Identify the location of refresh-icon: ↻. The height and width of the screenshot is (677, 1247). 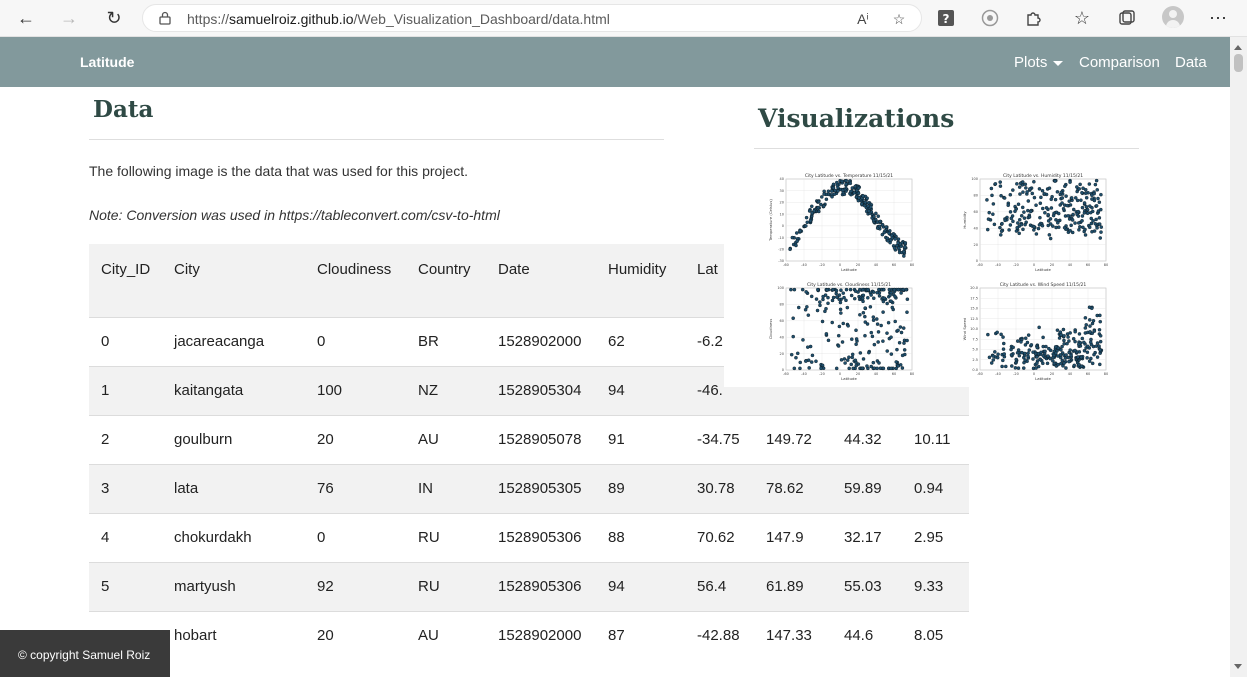
(114, 18).